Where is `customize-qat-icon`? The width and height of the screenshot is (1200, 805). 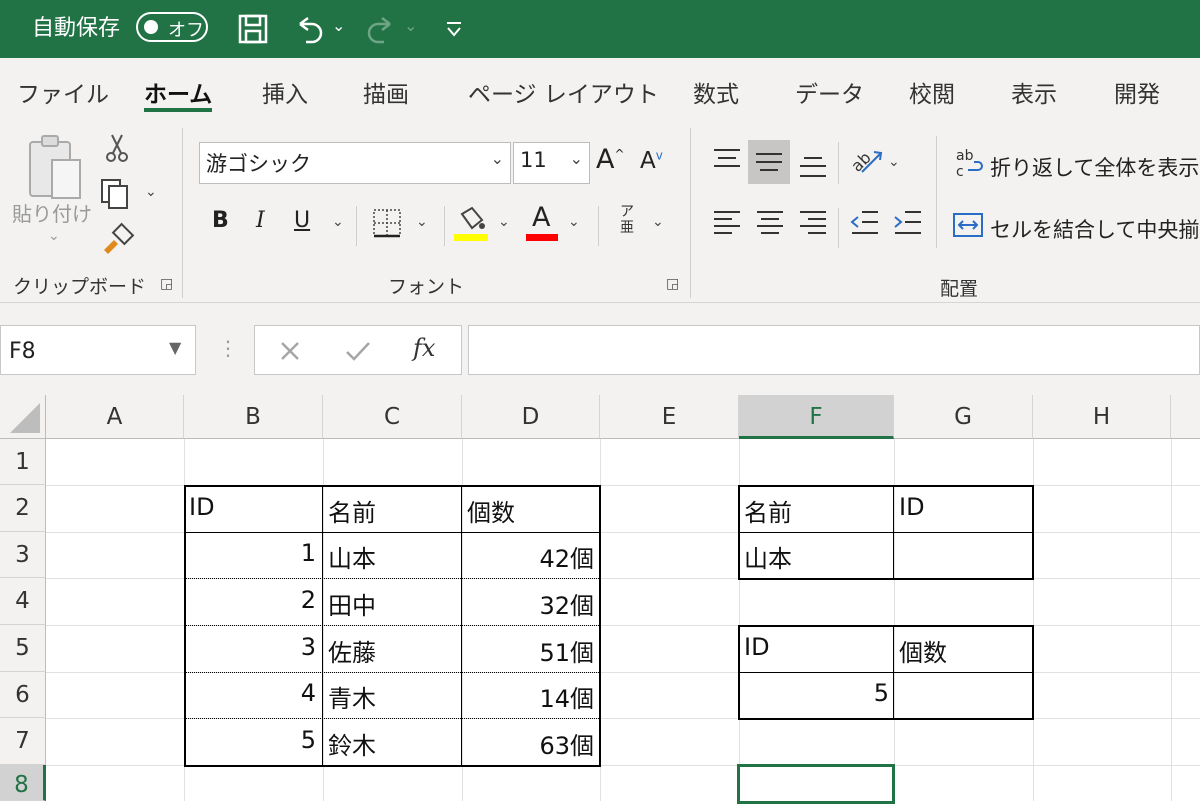
customize-qat-icon is located at coordinates (454, 30).